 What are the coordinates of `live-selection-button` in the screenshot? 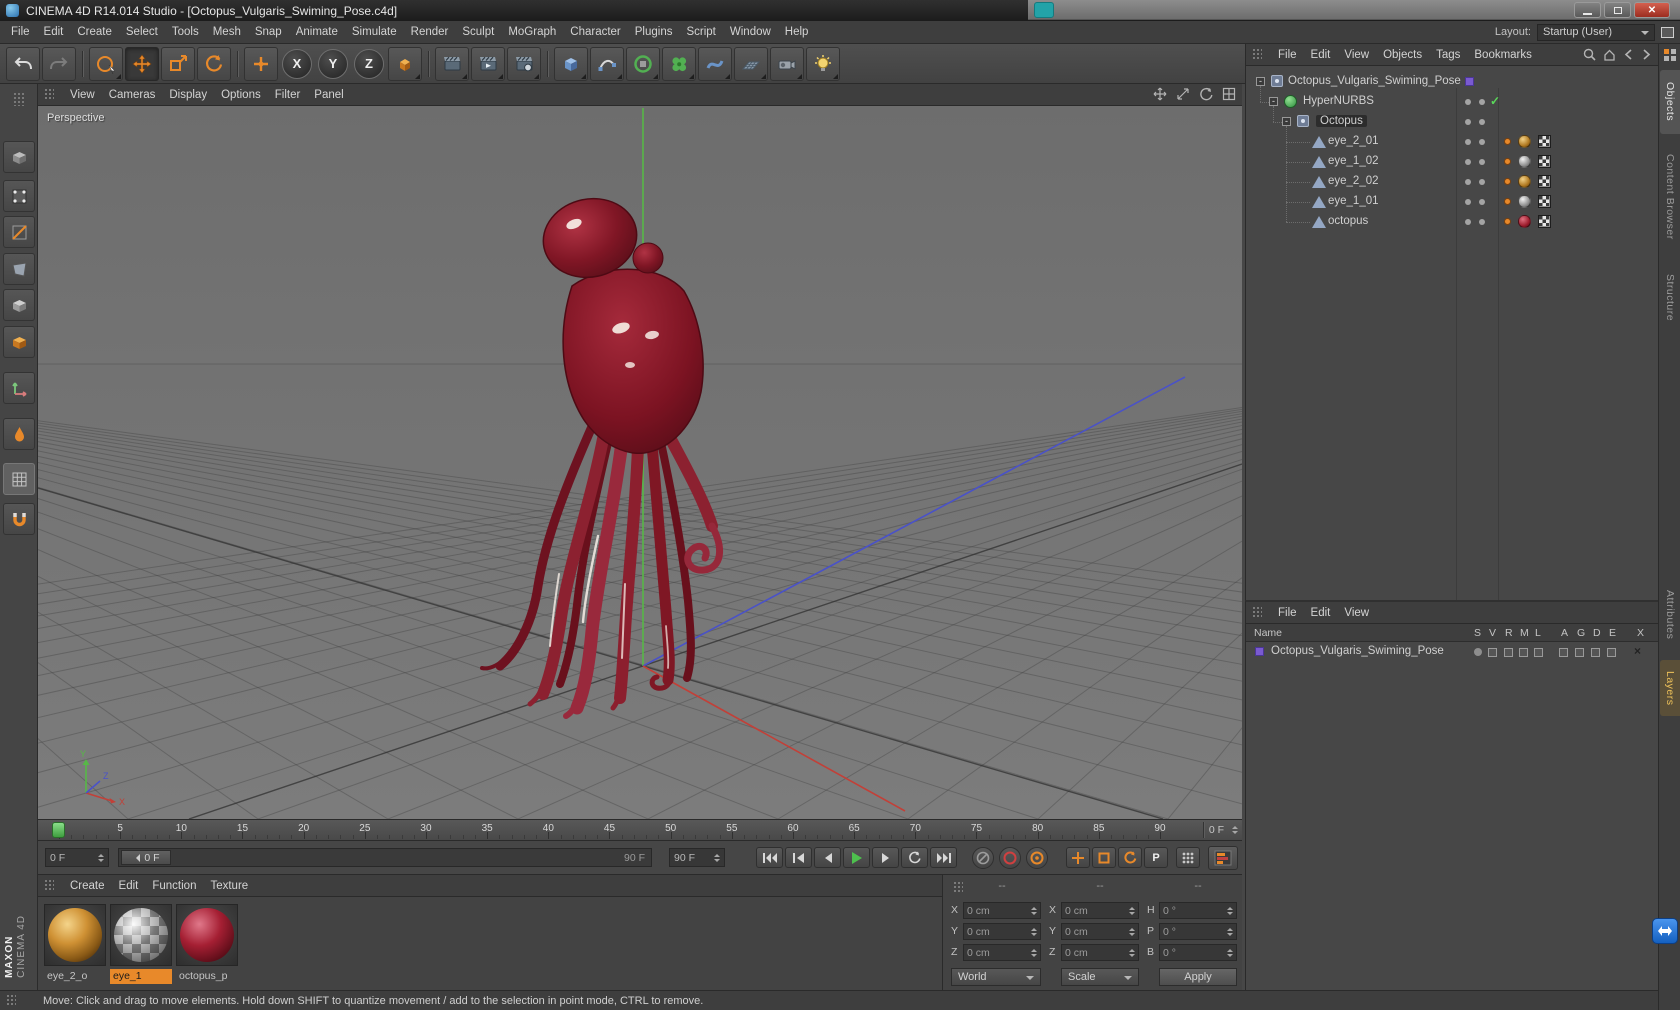 It's located at (106, 63).